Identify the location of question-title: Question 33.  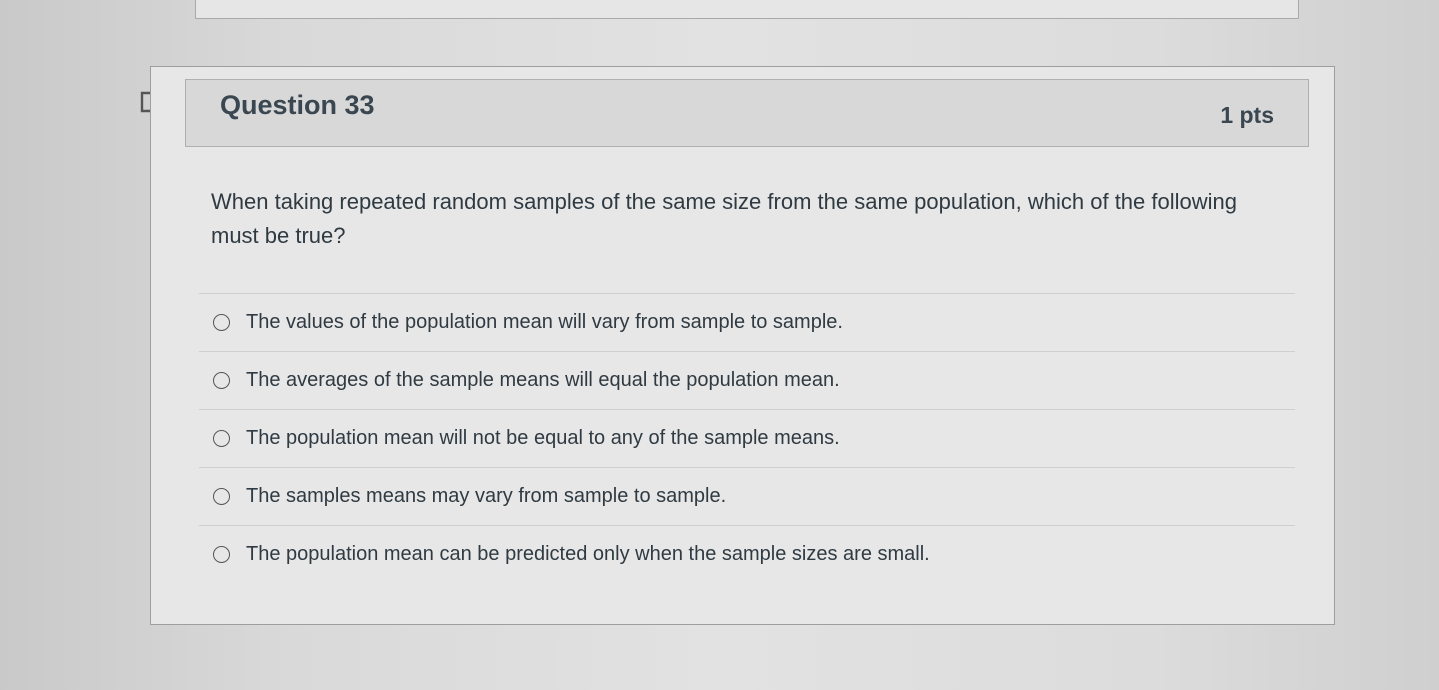
(297, 105).